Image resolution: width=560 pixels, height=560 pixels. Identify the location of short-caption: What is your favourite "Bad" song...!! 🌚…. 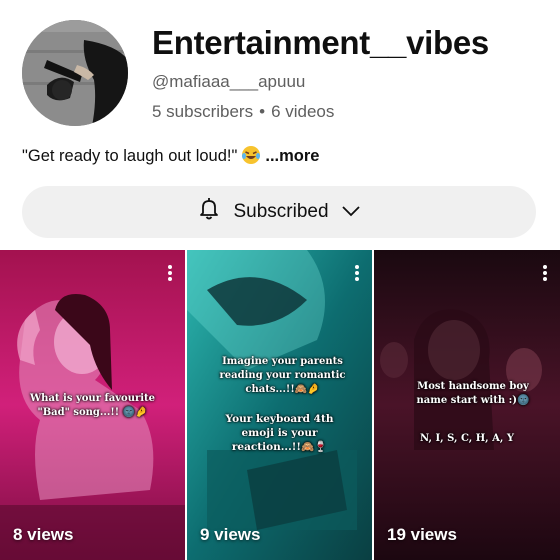
(92, 405).